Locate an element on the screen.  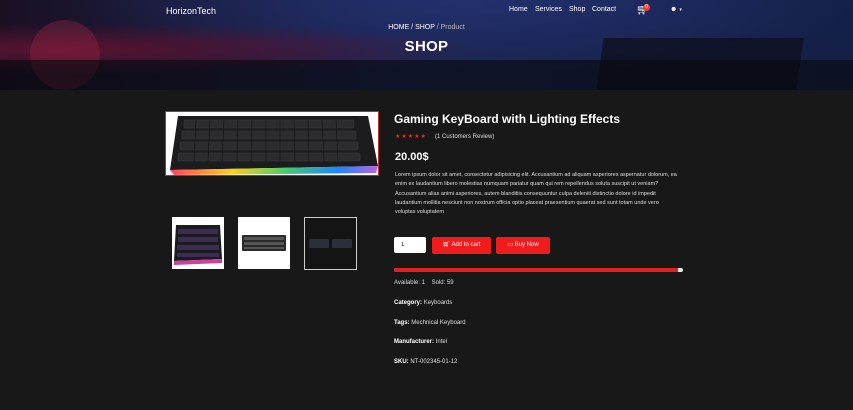
page-title: SHOP is located at coordinates (426, 46).